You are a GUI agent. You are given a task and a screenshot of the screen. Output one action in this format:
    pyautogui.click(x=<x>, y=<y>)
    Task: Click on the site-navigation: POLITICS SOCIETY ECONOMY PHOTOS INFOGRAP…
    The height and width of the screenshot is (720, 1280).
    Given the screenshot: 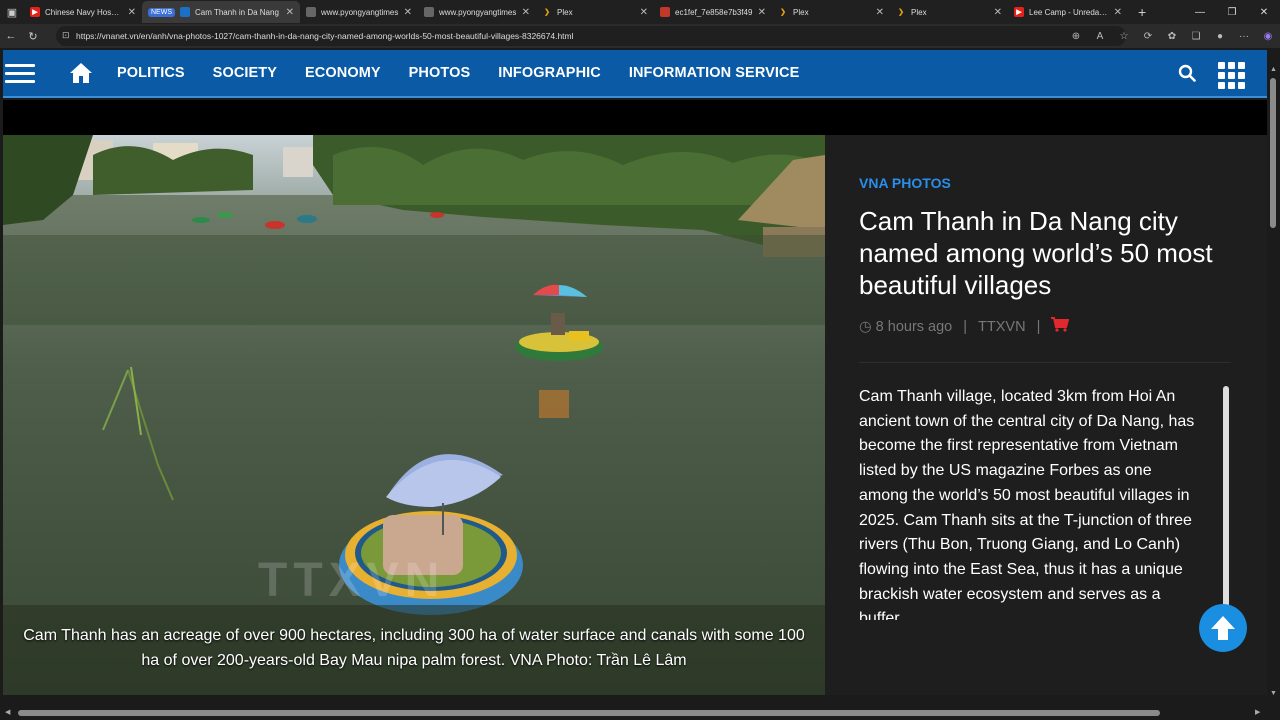 What is the action you would take?
    pyautogui.click(x=635, y=74)
    